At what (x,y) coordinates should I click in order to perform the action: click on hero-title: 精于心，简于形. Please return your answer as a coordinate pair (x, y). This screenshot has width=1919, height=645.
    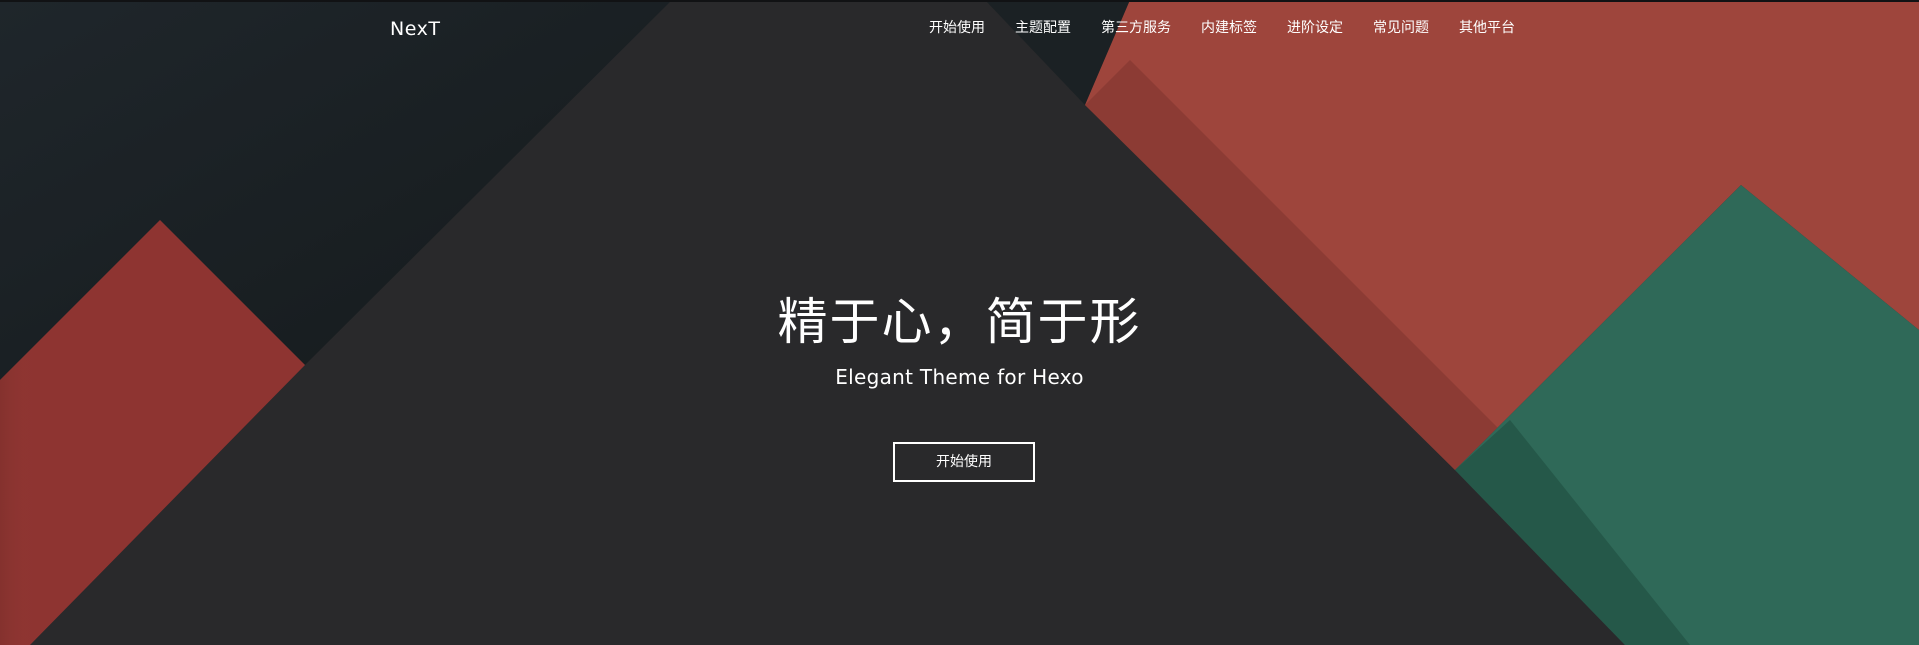
    Looking at the image, I should click on (959, 322).